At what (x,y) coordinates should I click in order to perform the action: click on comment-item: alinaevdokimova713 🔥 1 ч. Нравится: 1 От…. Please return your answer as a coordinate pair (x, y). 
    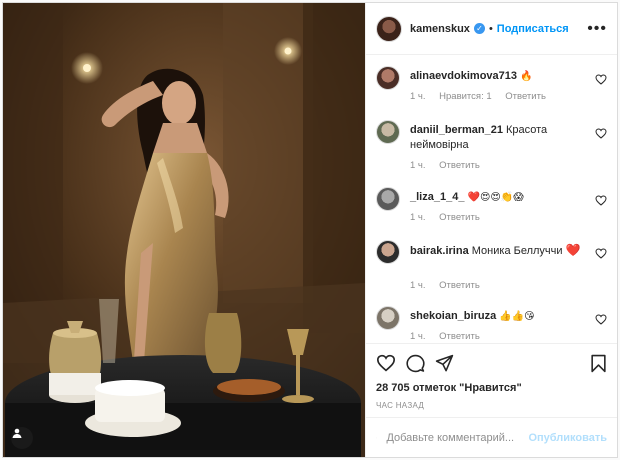
    Looking at the image, I should click on (491, 96).